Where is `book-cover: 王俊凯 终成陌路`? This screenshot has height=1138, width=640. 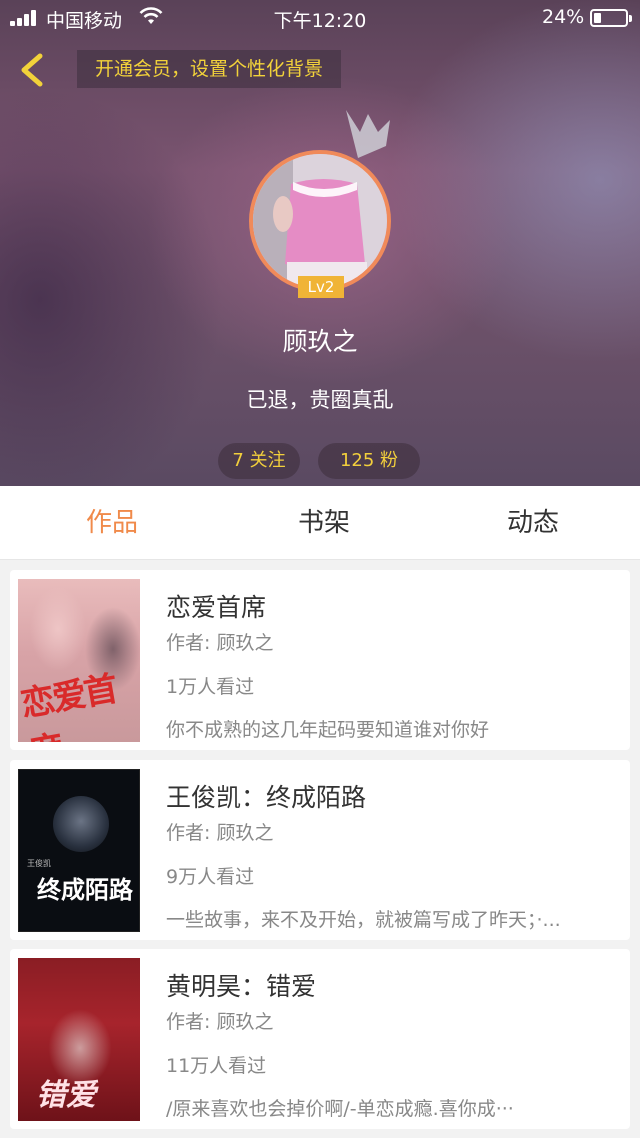
book-cover: 王俊凯 终成陌路 is located at coordinates (79, 850).